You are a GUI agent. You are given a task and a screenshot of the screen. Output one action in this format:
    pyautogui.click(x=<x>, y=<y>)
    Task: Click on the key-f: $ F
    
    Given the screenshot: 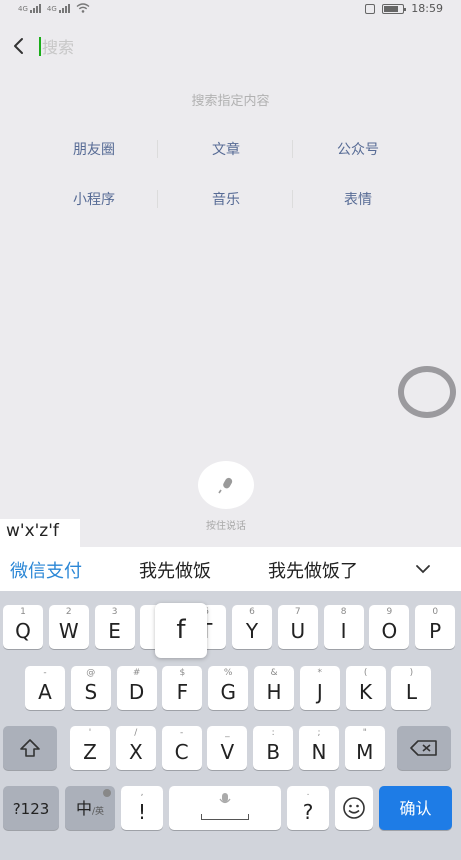 What is the action you would take?
    pyautogui.click(x=182, y=688)
    